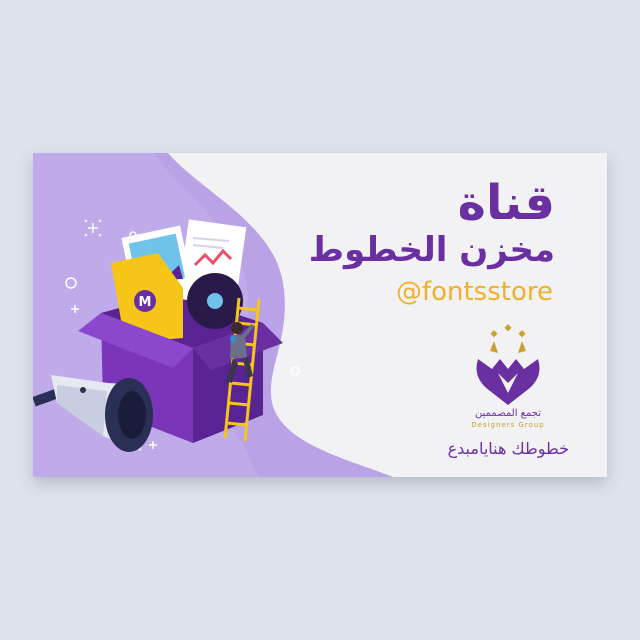 Image resolution: width=640 pixels, height=640 pixels. Describe the element at coordinates (474, 292) in the screenshot. I see `social-handle: @fontsstore` at that location.